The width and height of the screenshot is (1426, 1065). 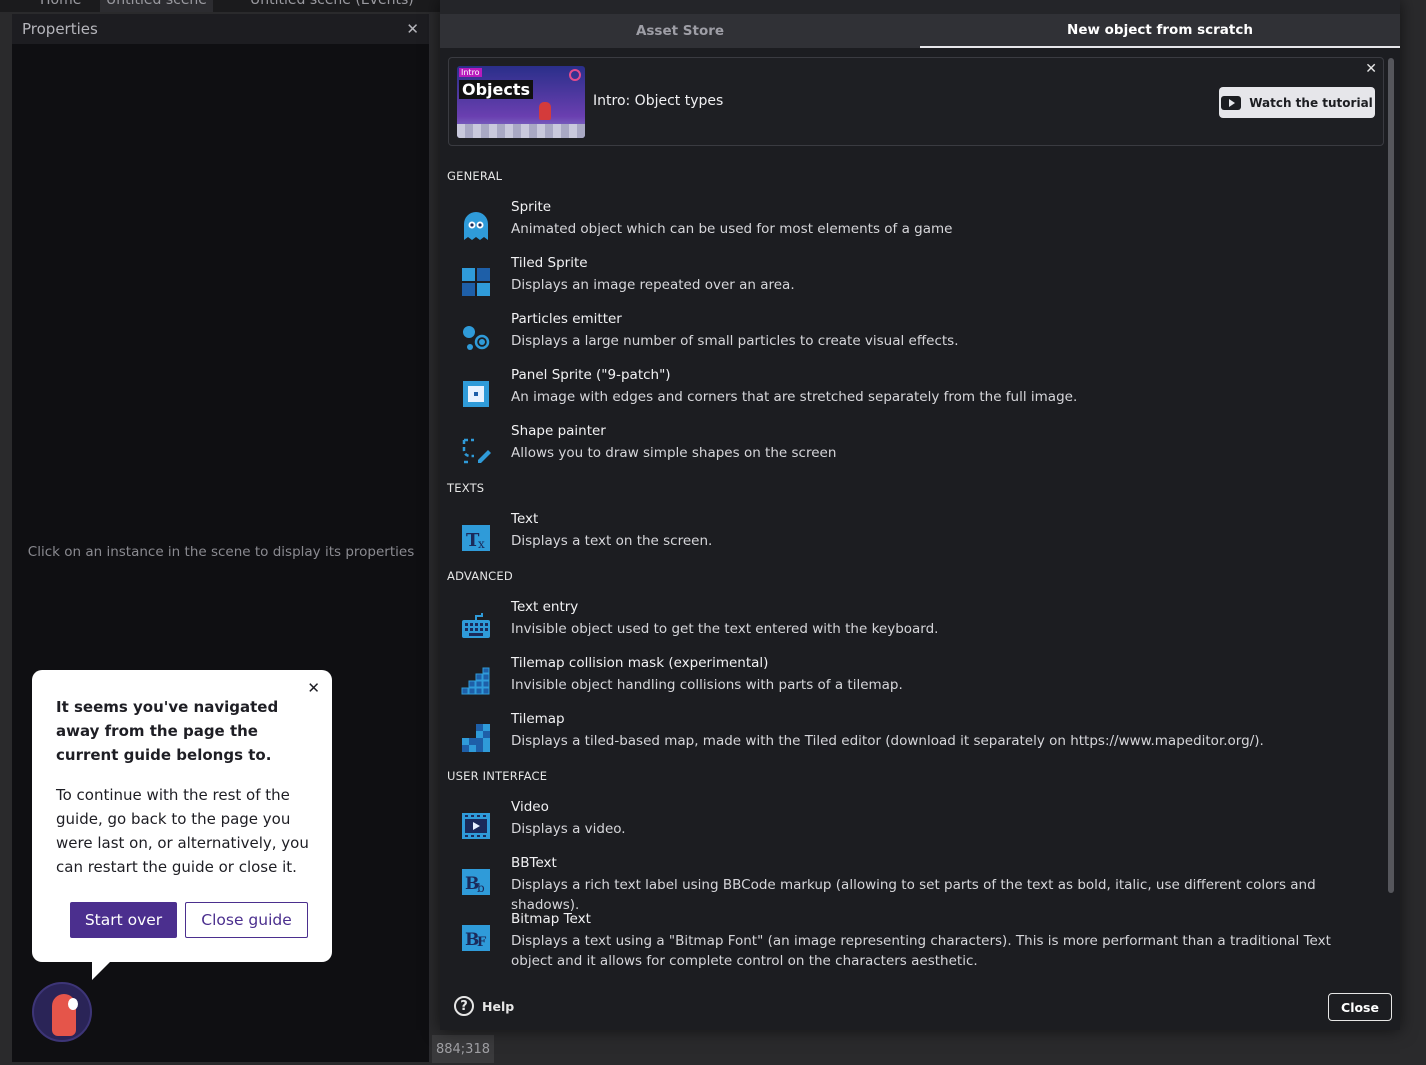 I want to click on object-type-text: Tx Text Displays a text on the screen., so click(x=910, y=537).